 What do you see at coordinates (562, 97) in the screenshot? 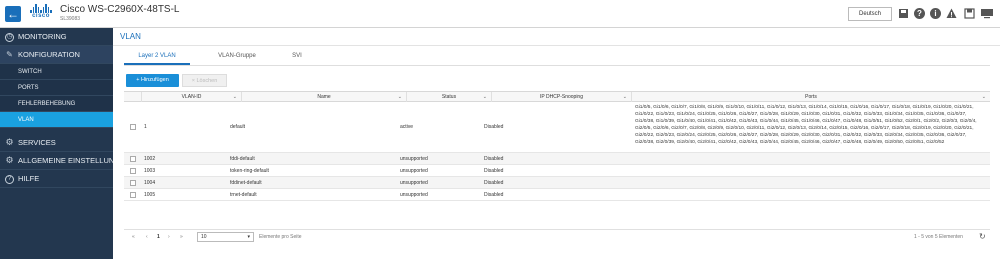
I see `header-snooping: IP DHCP-Snooping ⌄` at bounding box center [562, 97].